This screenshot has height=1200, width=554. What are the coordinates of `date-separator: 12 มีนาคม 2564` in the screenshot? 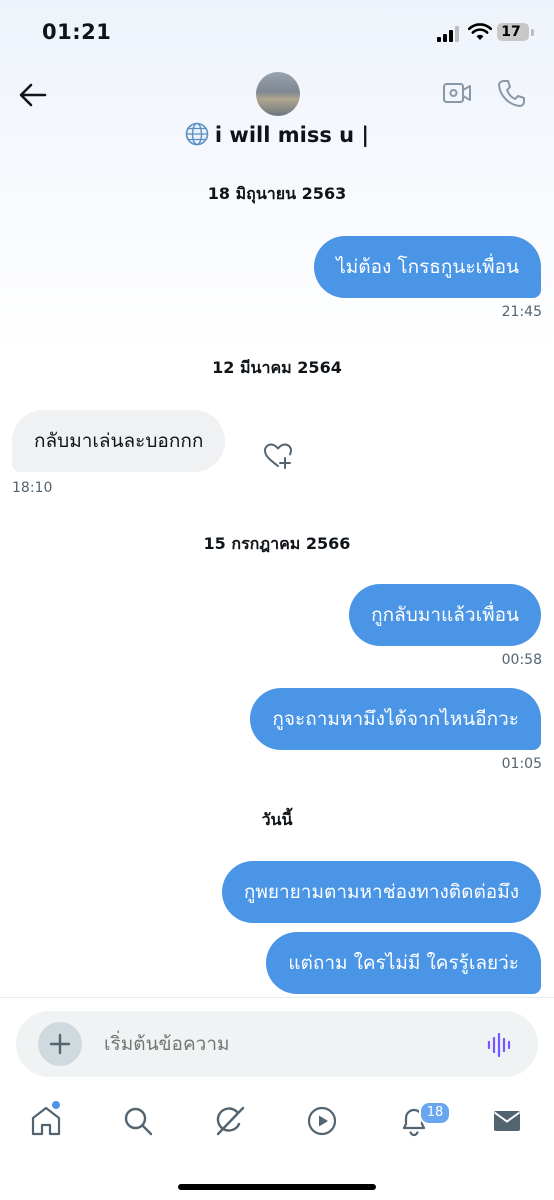 It's located at (277, 367).